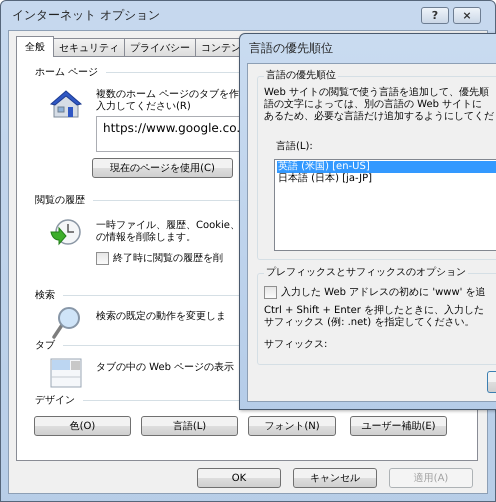  I want to click on house-icon, so click(65, 104).